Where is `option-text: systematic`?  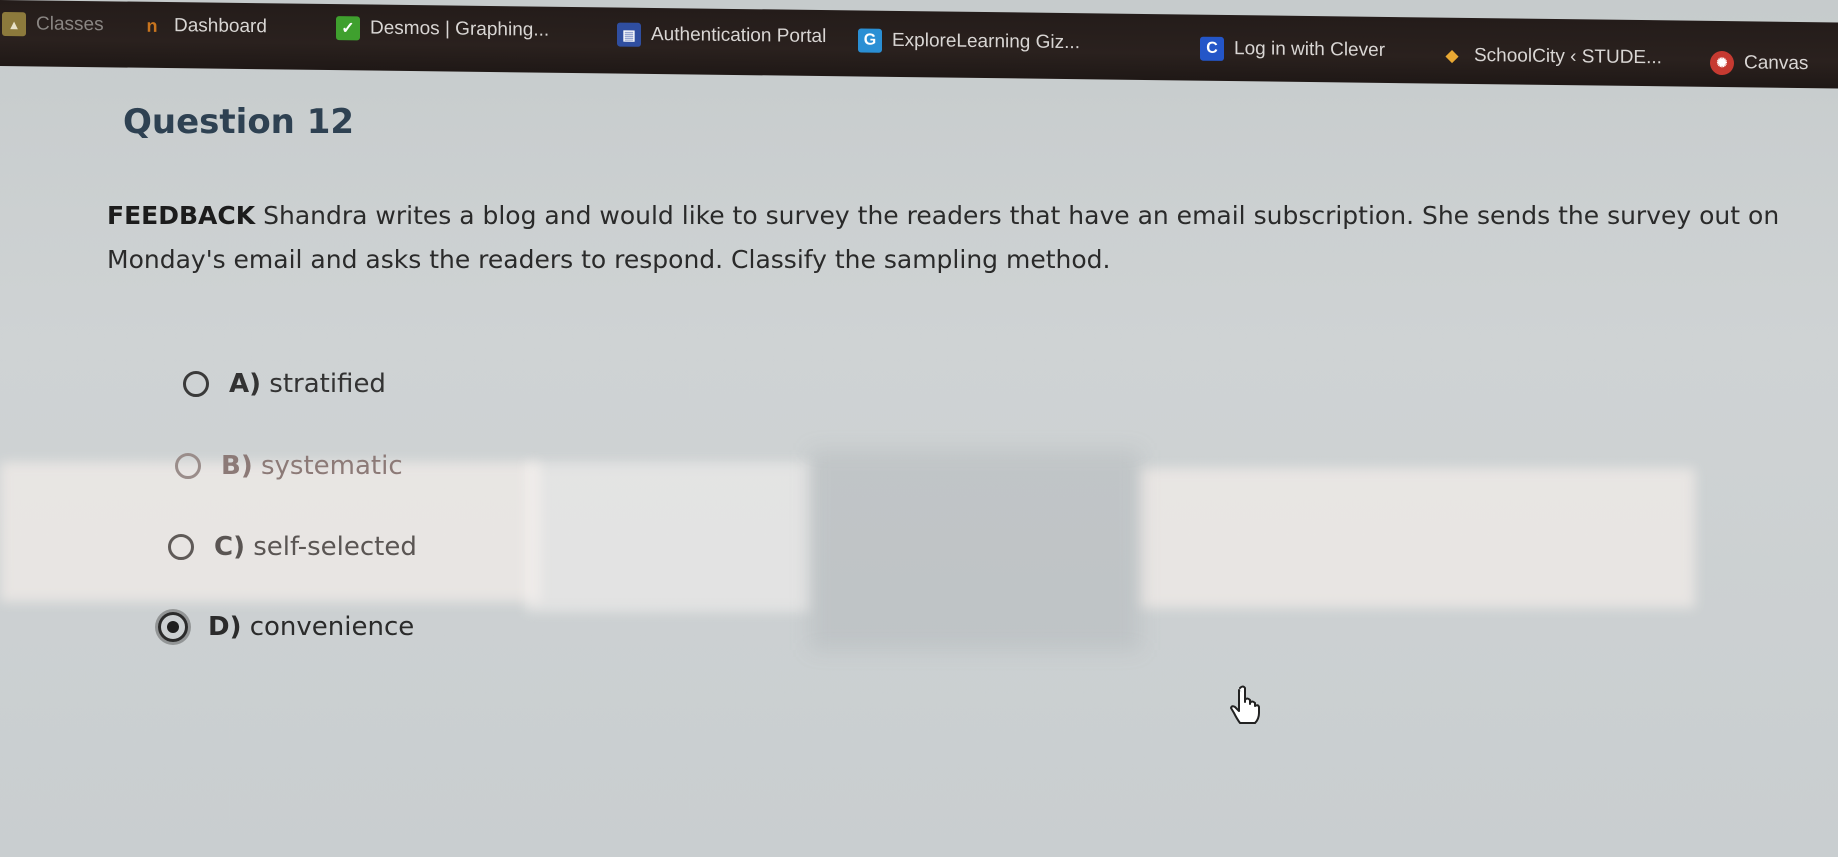
option-text: systematic is located at coordinates (331, 466).